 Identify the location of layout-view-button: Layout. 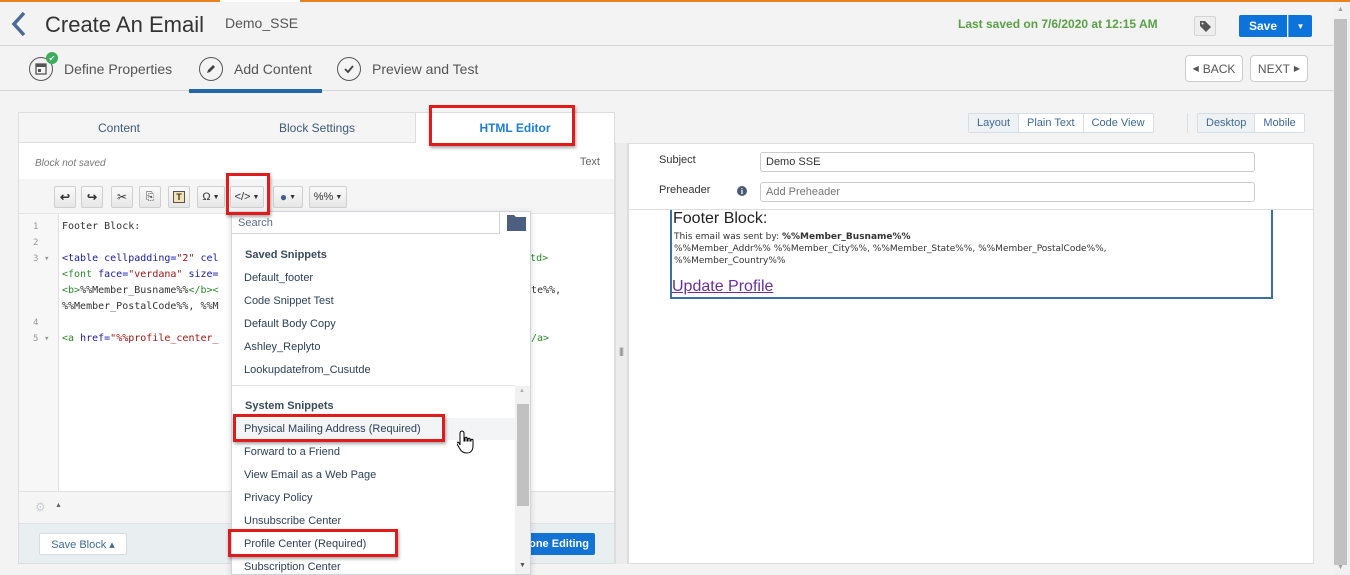
(994, 123).